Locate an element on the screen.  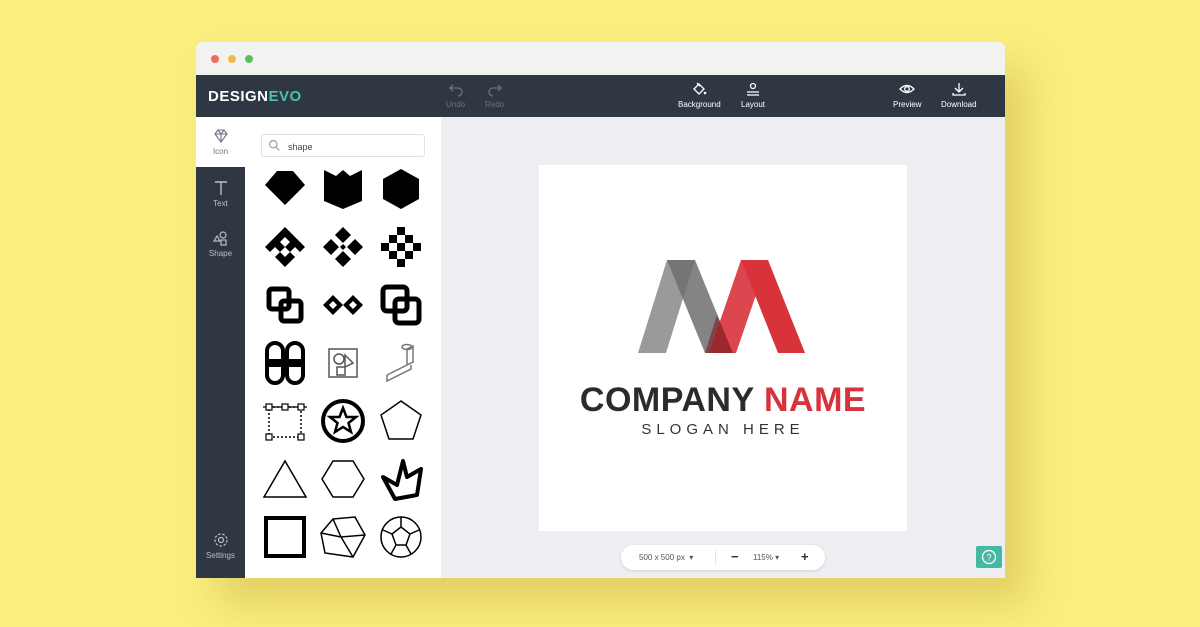
layout-icon is located at coordinates (753, 89).